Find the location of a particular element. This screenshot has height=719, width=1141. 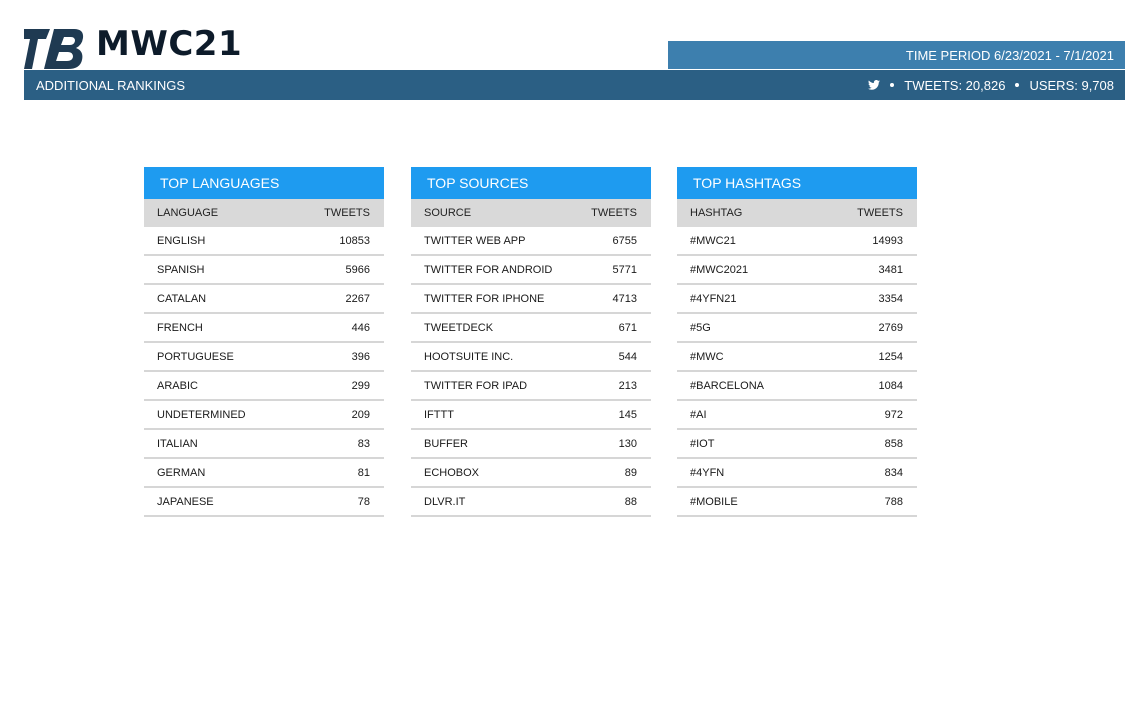

row-value: 2769 is located at coordinates (890, 327).